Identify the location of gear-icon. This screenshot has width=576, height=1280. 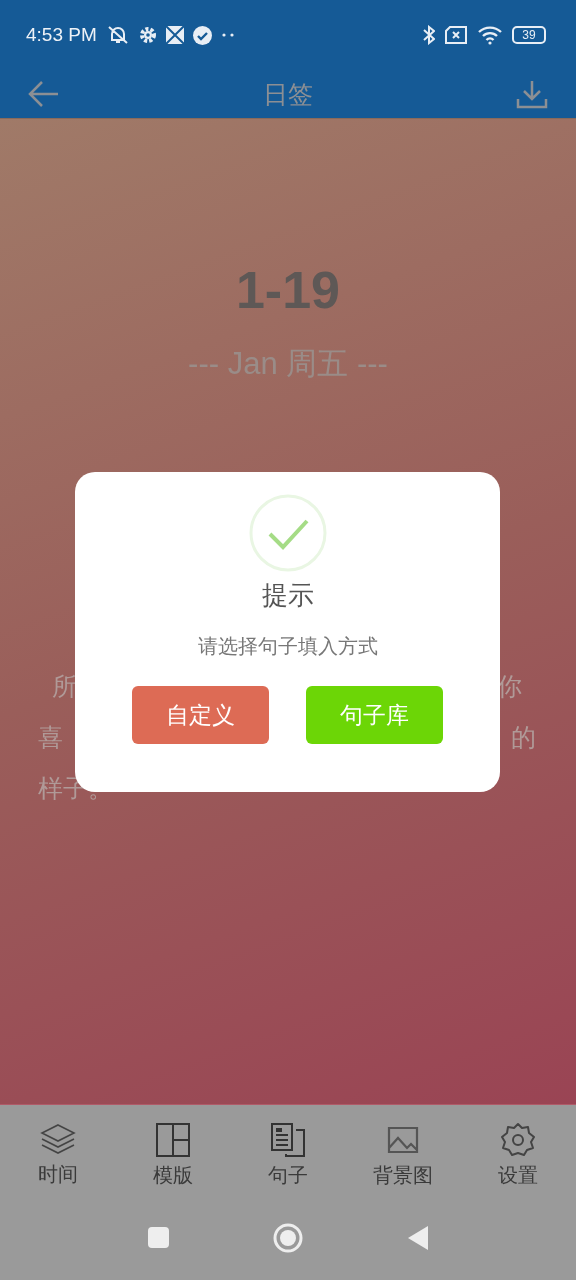
(147, 35).